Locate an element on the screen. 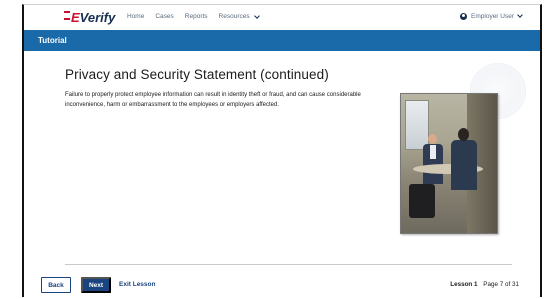 Image resolution: width=549 pixels, height=299 pixels. footer-divider is located at coordinates (288, 264).